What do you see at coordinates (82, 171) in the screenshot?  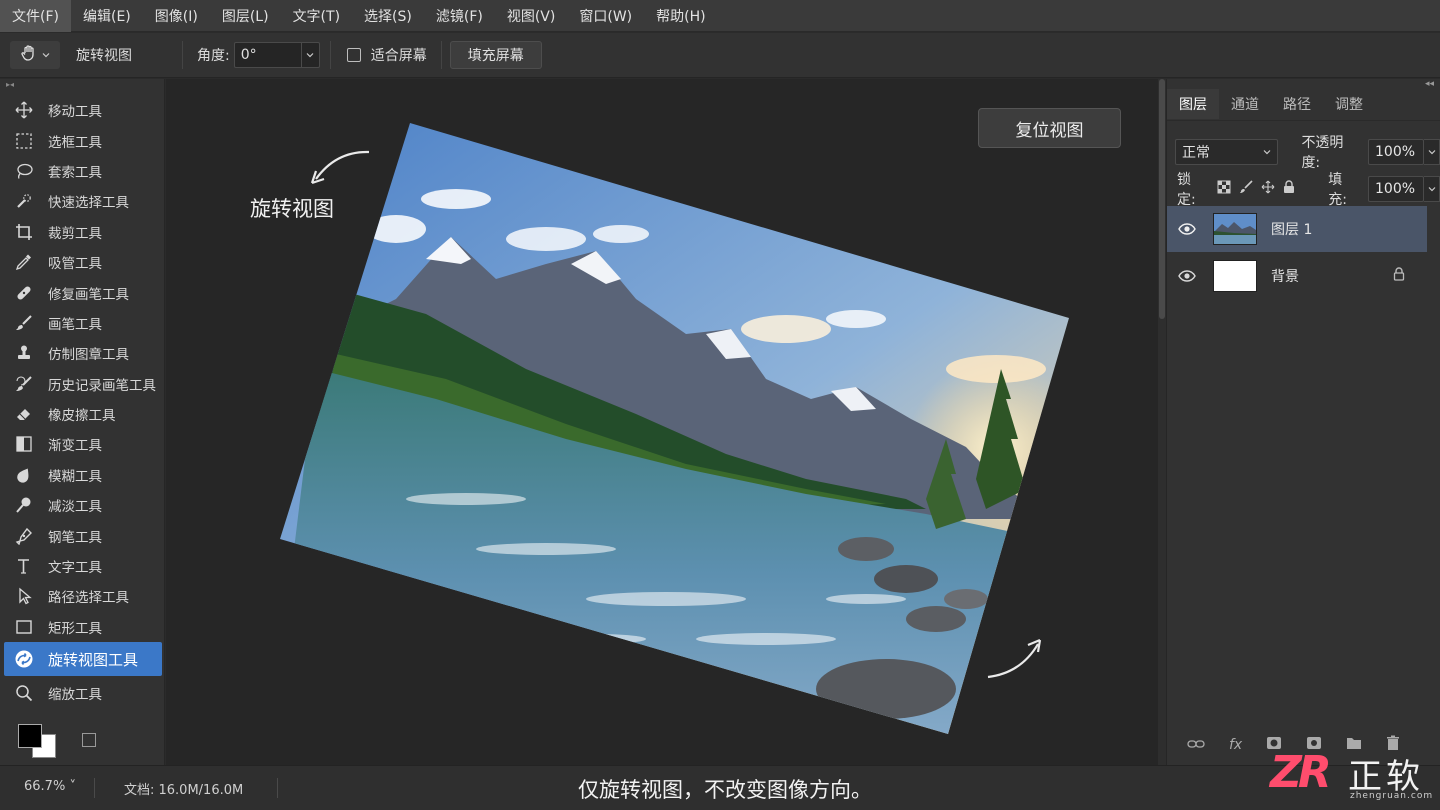 I see `tool-lasso: 套索工具` at bounding box center [82, 171].